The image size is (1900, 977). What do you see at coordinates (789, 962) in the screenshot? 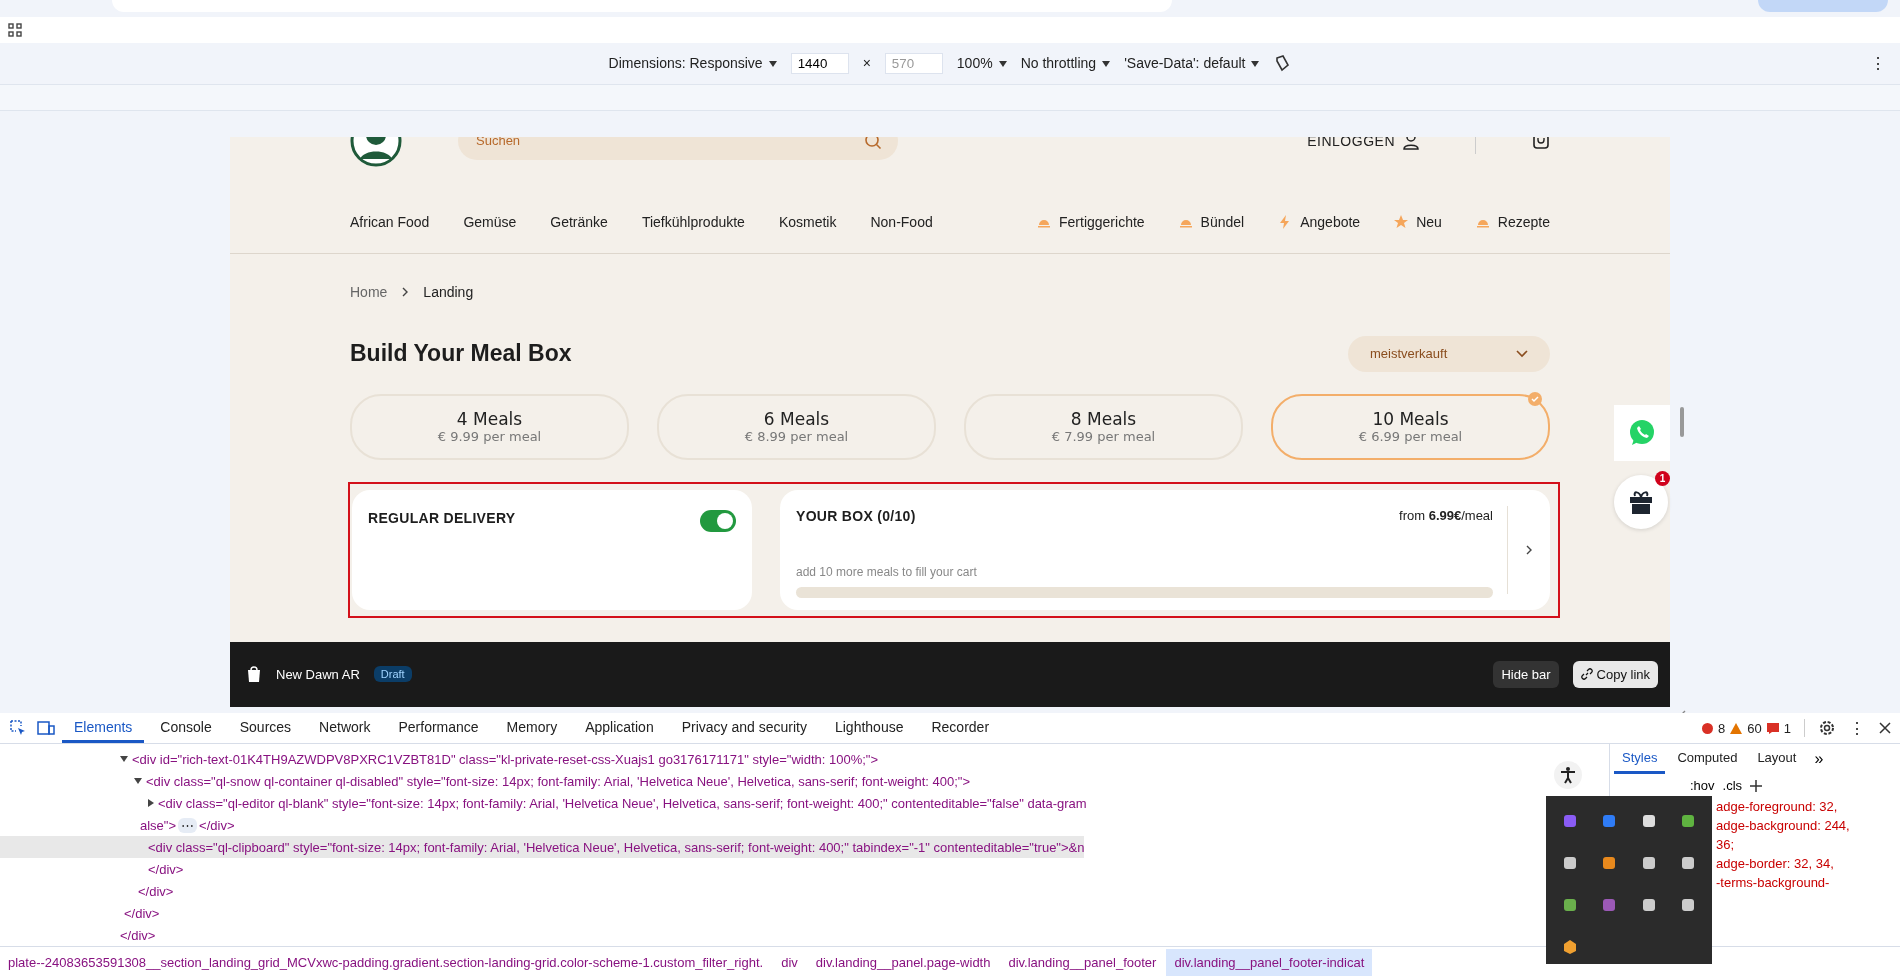
I see `dom-breadcrumb: div` at bounding box center [789, 962].